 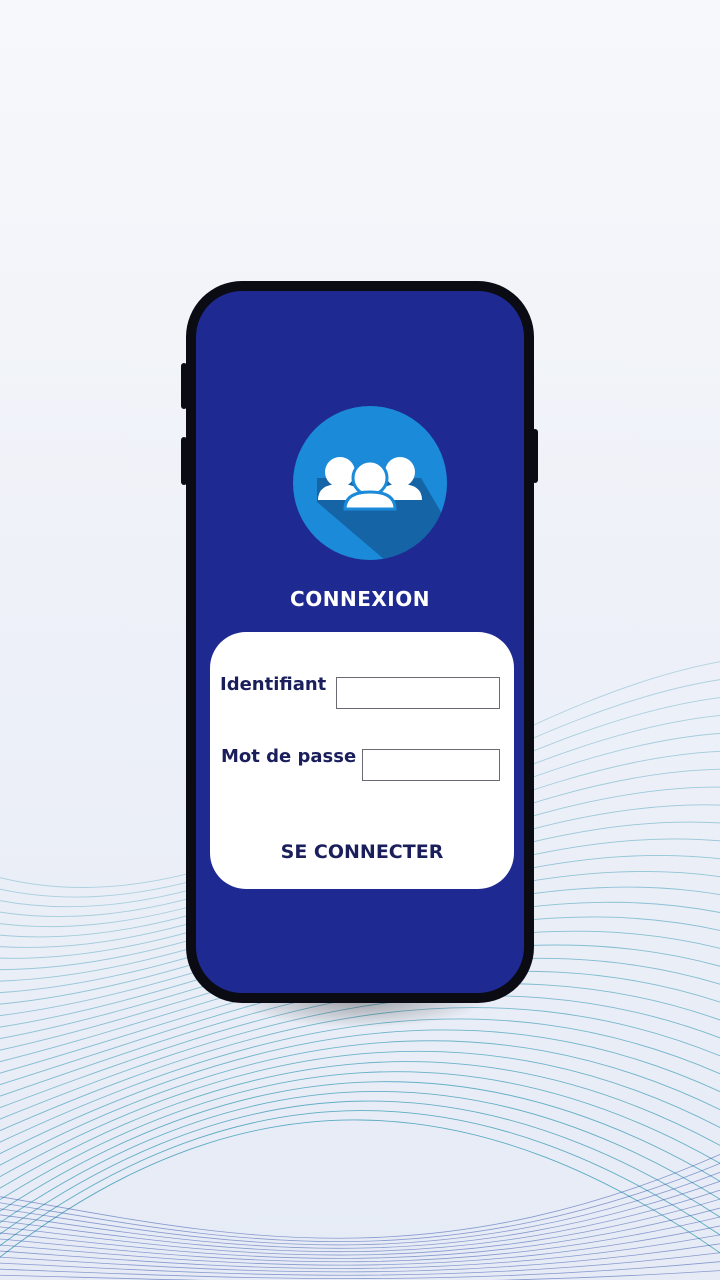 I want to click on login-card: Identifiant Mot de passe SE CONNECTER, so click(x=362, y=760).